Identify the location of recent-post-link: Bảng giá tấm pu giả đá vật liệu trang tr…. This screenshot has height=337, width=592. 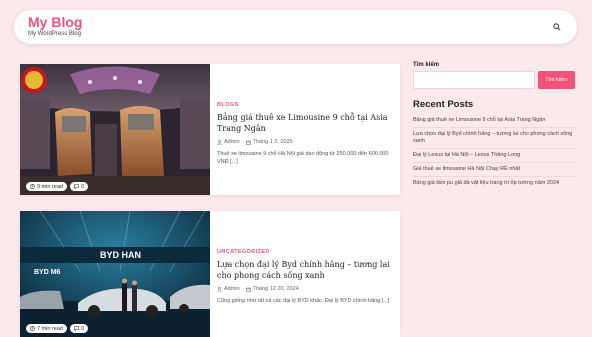
(494, 183).